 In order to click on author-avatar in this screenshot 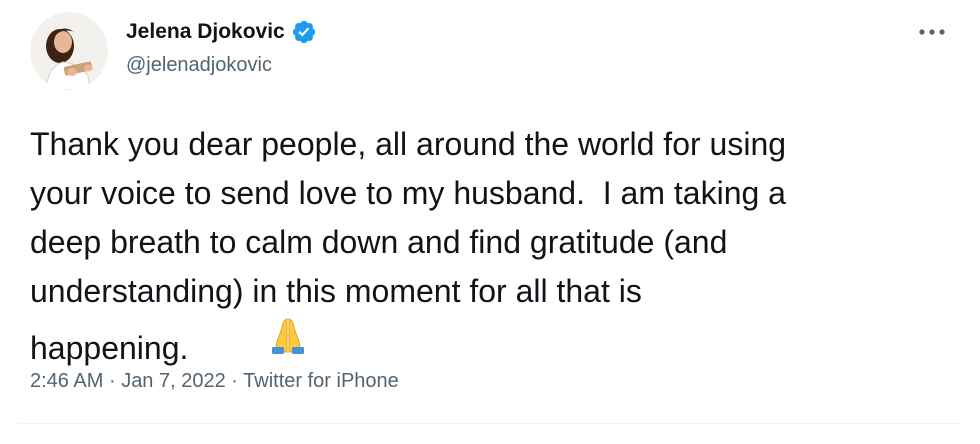, I will do `click(69, 51)`.